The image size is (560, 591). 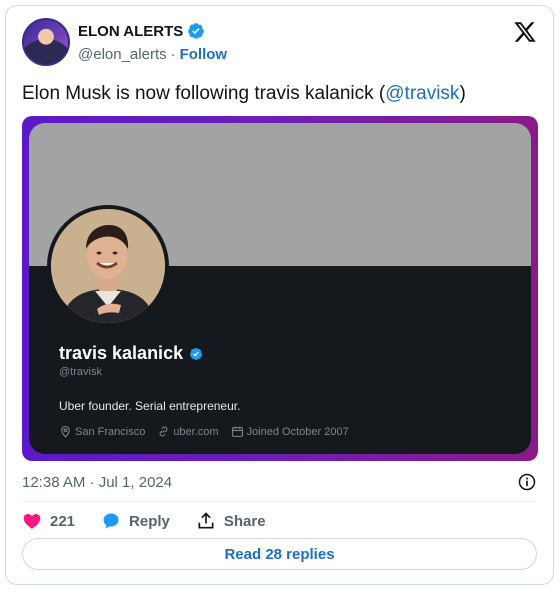 What do you see at coordinates (48, 521) in the screenshot?
I see `like-button: 221` at bounding box center [48, 521].